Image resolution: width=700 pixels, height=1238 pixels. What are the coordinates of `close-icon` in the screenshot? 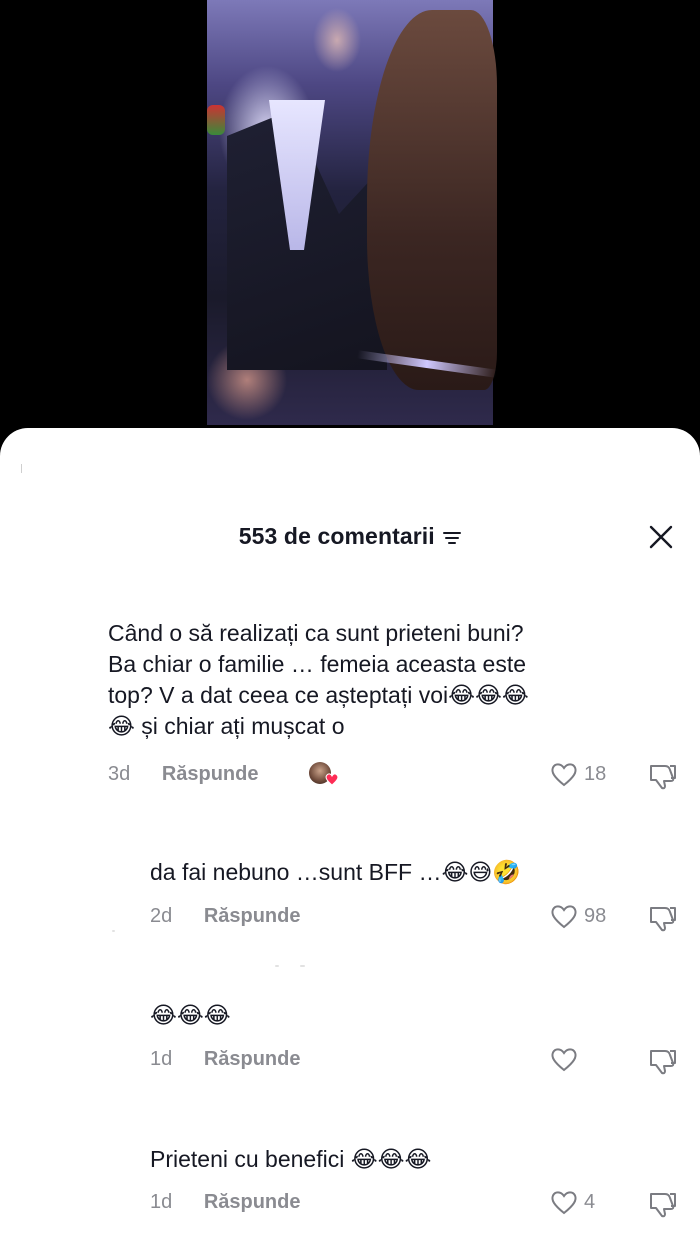 It's located at (661, 537).